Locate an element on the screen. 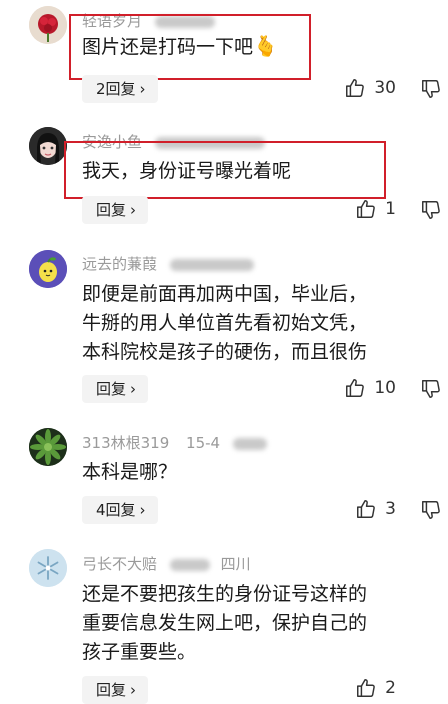 Image resolution: width=448 pixels, height=704 pixels. girl-portrait-icon is located at coordinates (48, 146).